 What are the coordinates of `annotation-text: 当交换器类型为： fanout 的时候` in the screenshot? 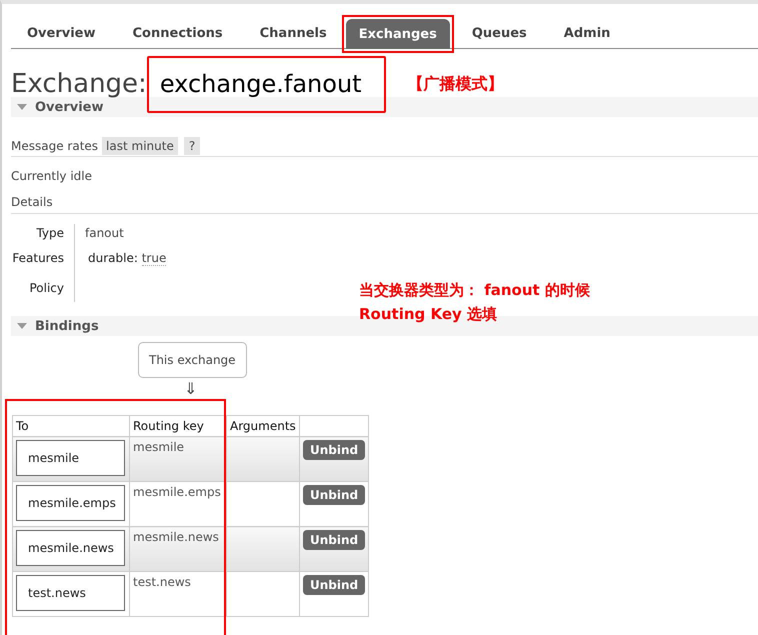 It's located at (474, 290).